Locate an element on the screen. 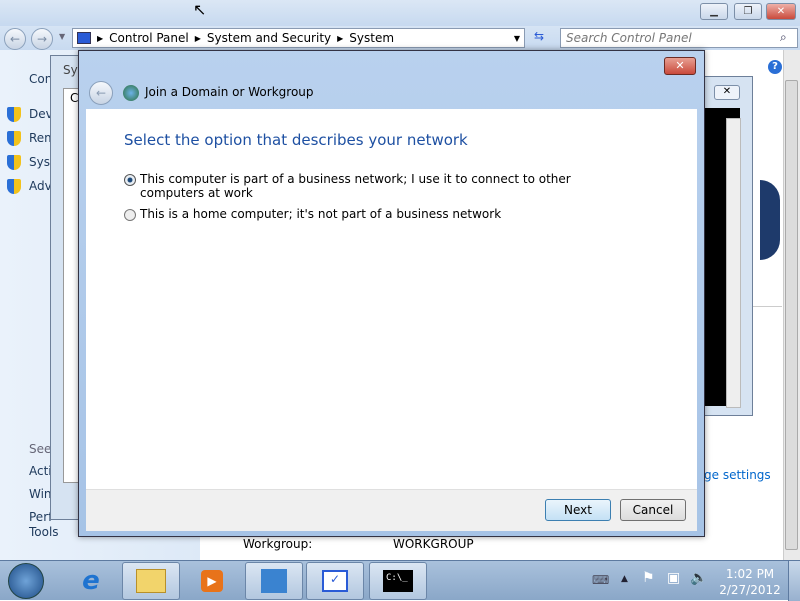  show-hidden-icons: ▲ is located at coordinates (624, 579).